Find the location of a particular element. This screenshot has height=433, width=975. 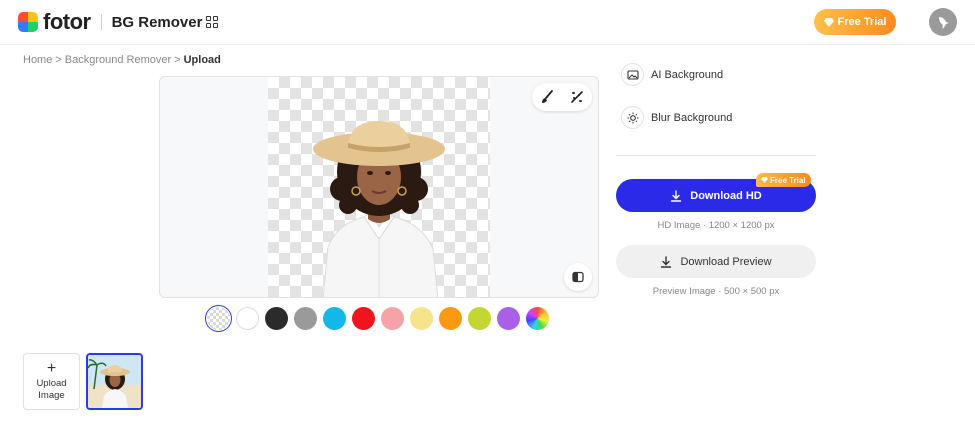

fotor-logo: fotor BG Remover is located at coordinates (110, 21).